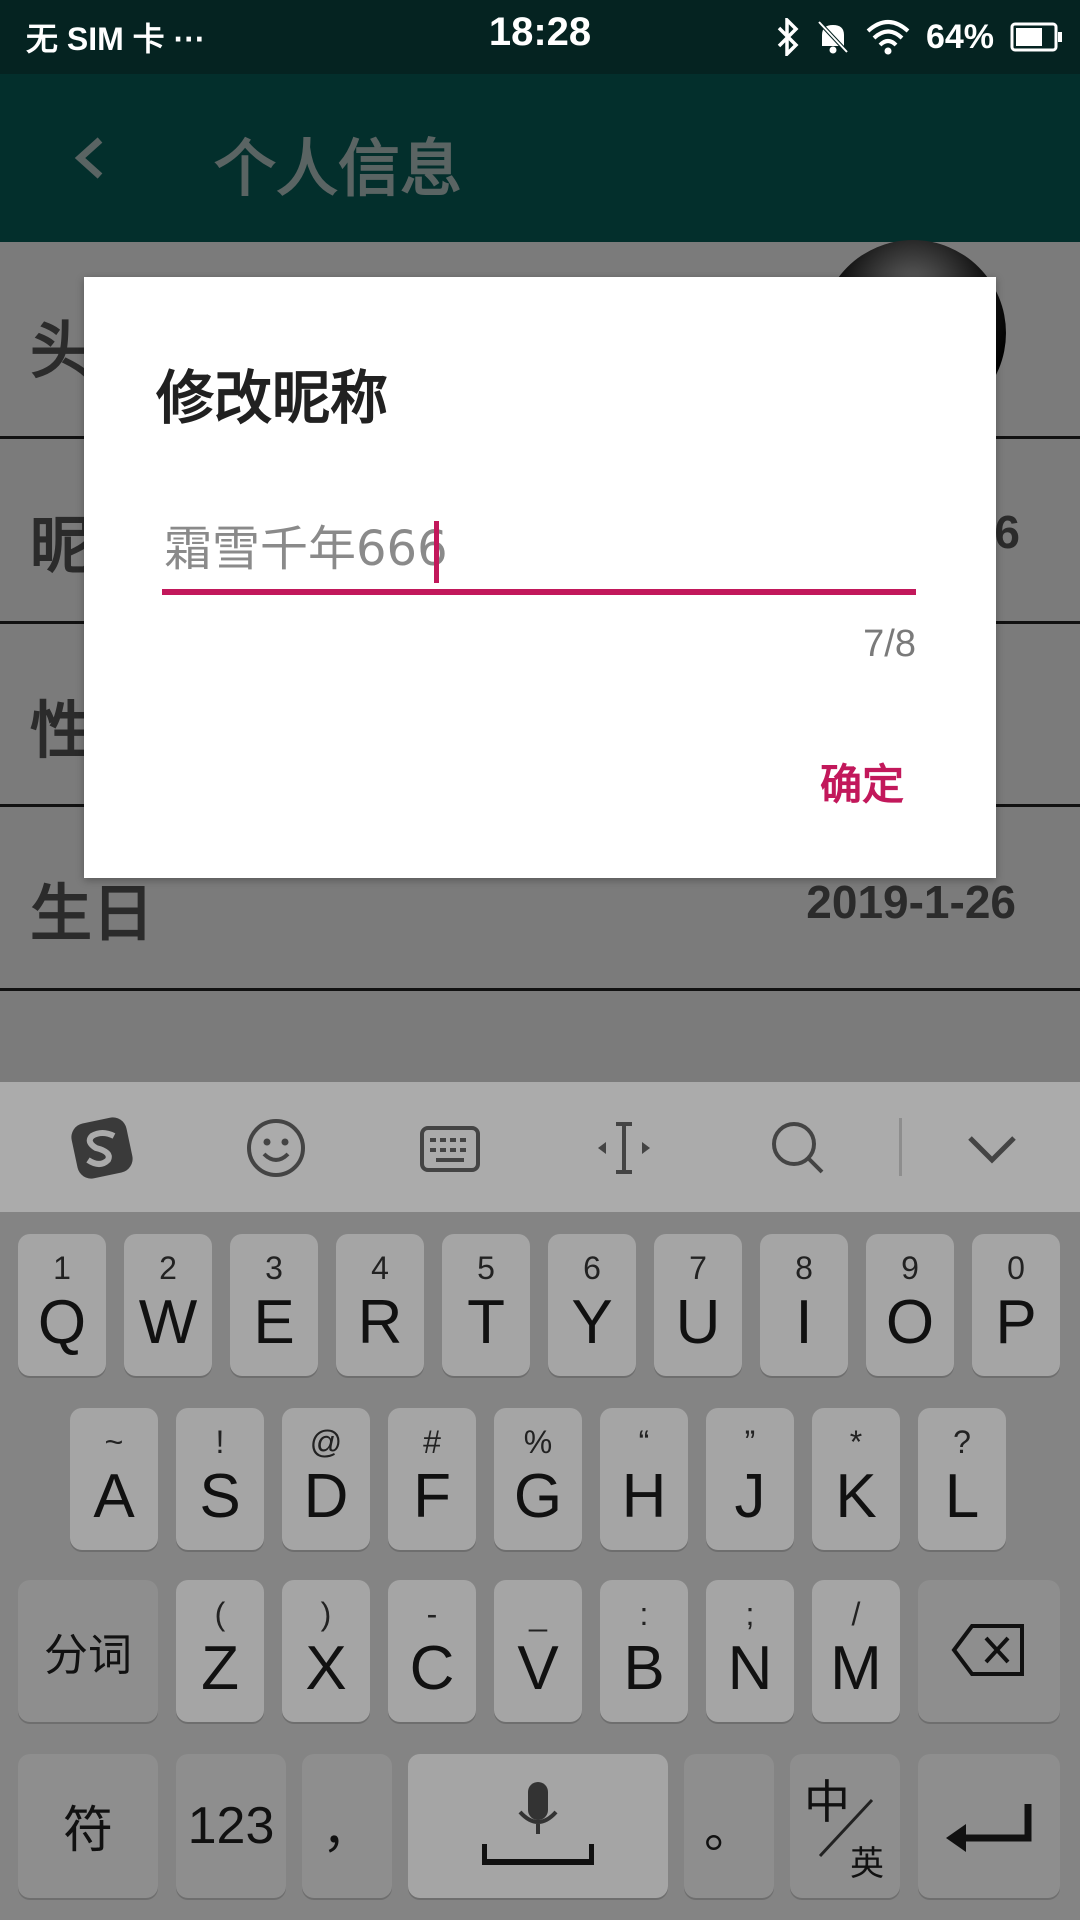  I want to click on enter-key, so click(989, 1826).